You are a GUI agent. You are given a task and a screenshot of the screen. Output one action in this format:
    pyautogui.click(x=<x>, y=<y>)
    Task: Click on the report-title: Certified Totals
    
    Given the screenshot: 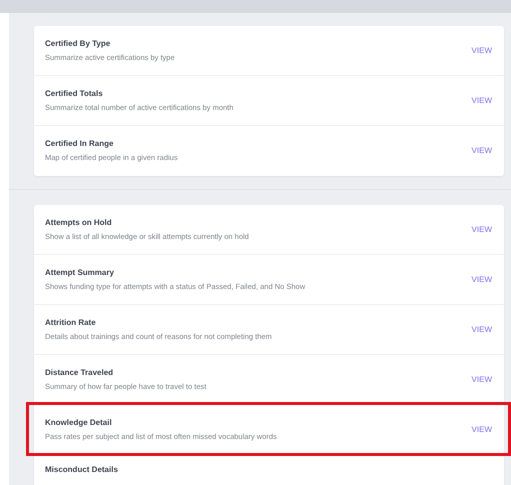 What is the action you would take?
    pyautogui.click(x=74, y=93)
    